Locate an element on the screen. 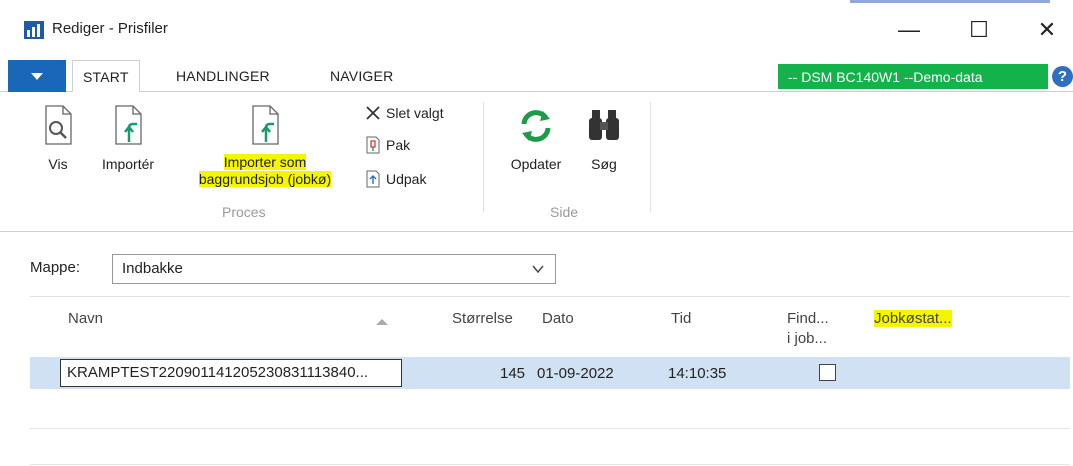 The width and height of the screenshot is (1073, 466). soeg-button: Søg is located at coordinates (604, 139).